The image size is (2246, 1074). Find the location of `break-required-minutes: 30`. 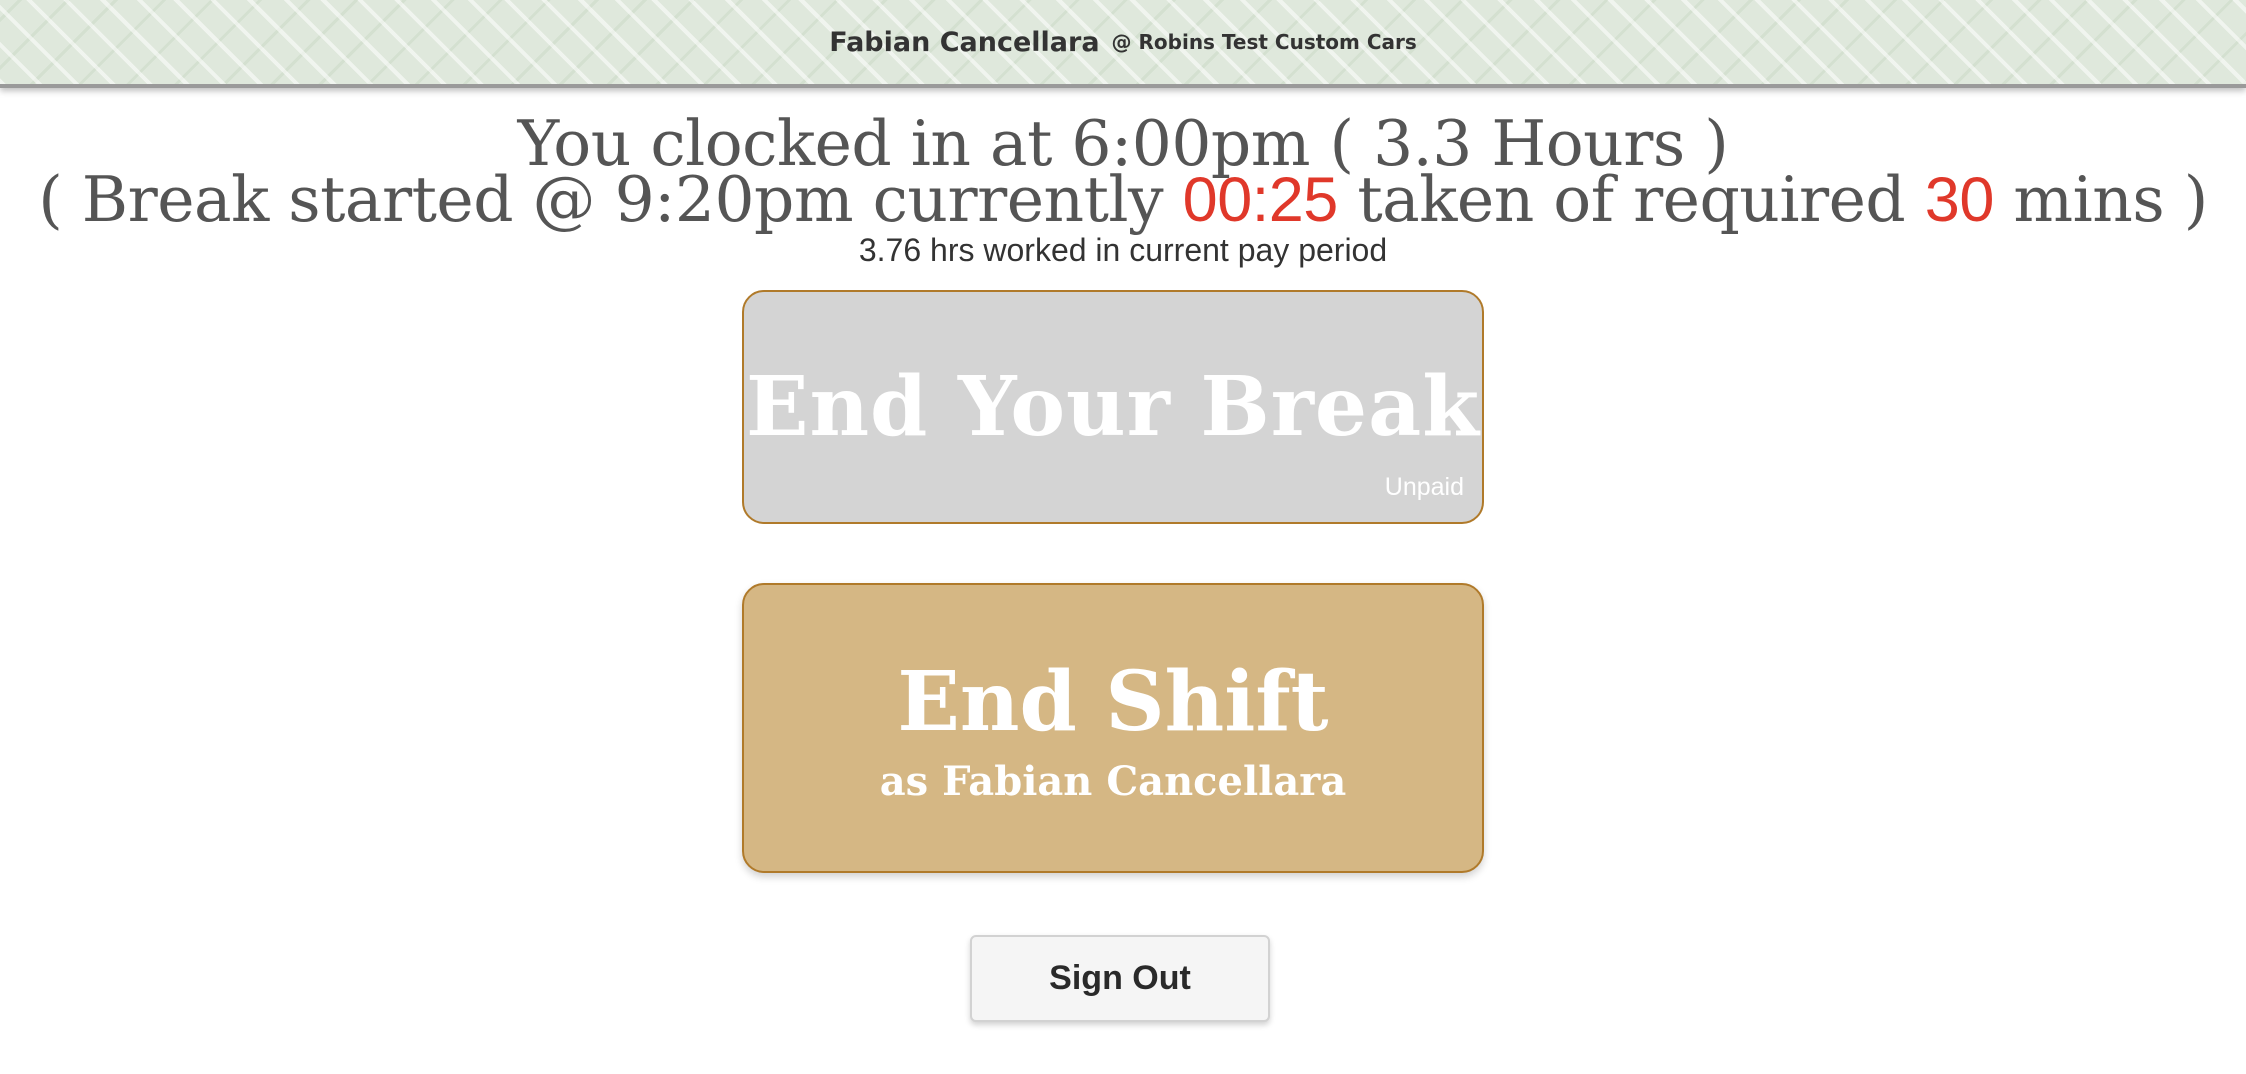

break-required-minutes: 30 is located at coordinates (1959, 200).